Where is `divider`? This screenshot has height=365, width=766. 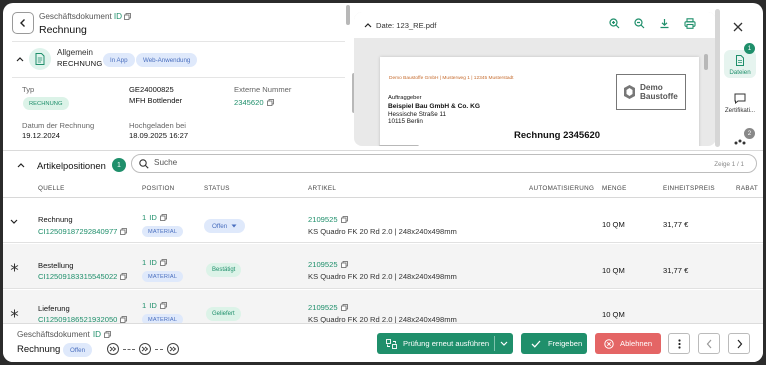 divider is located at coordinates (178, 41).